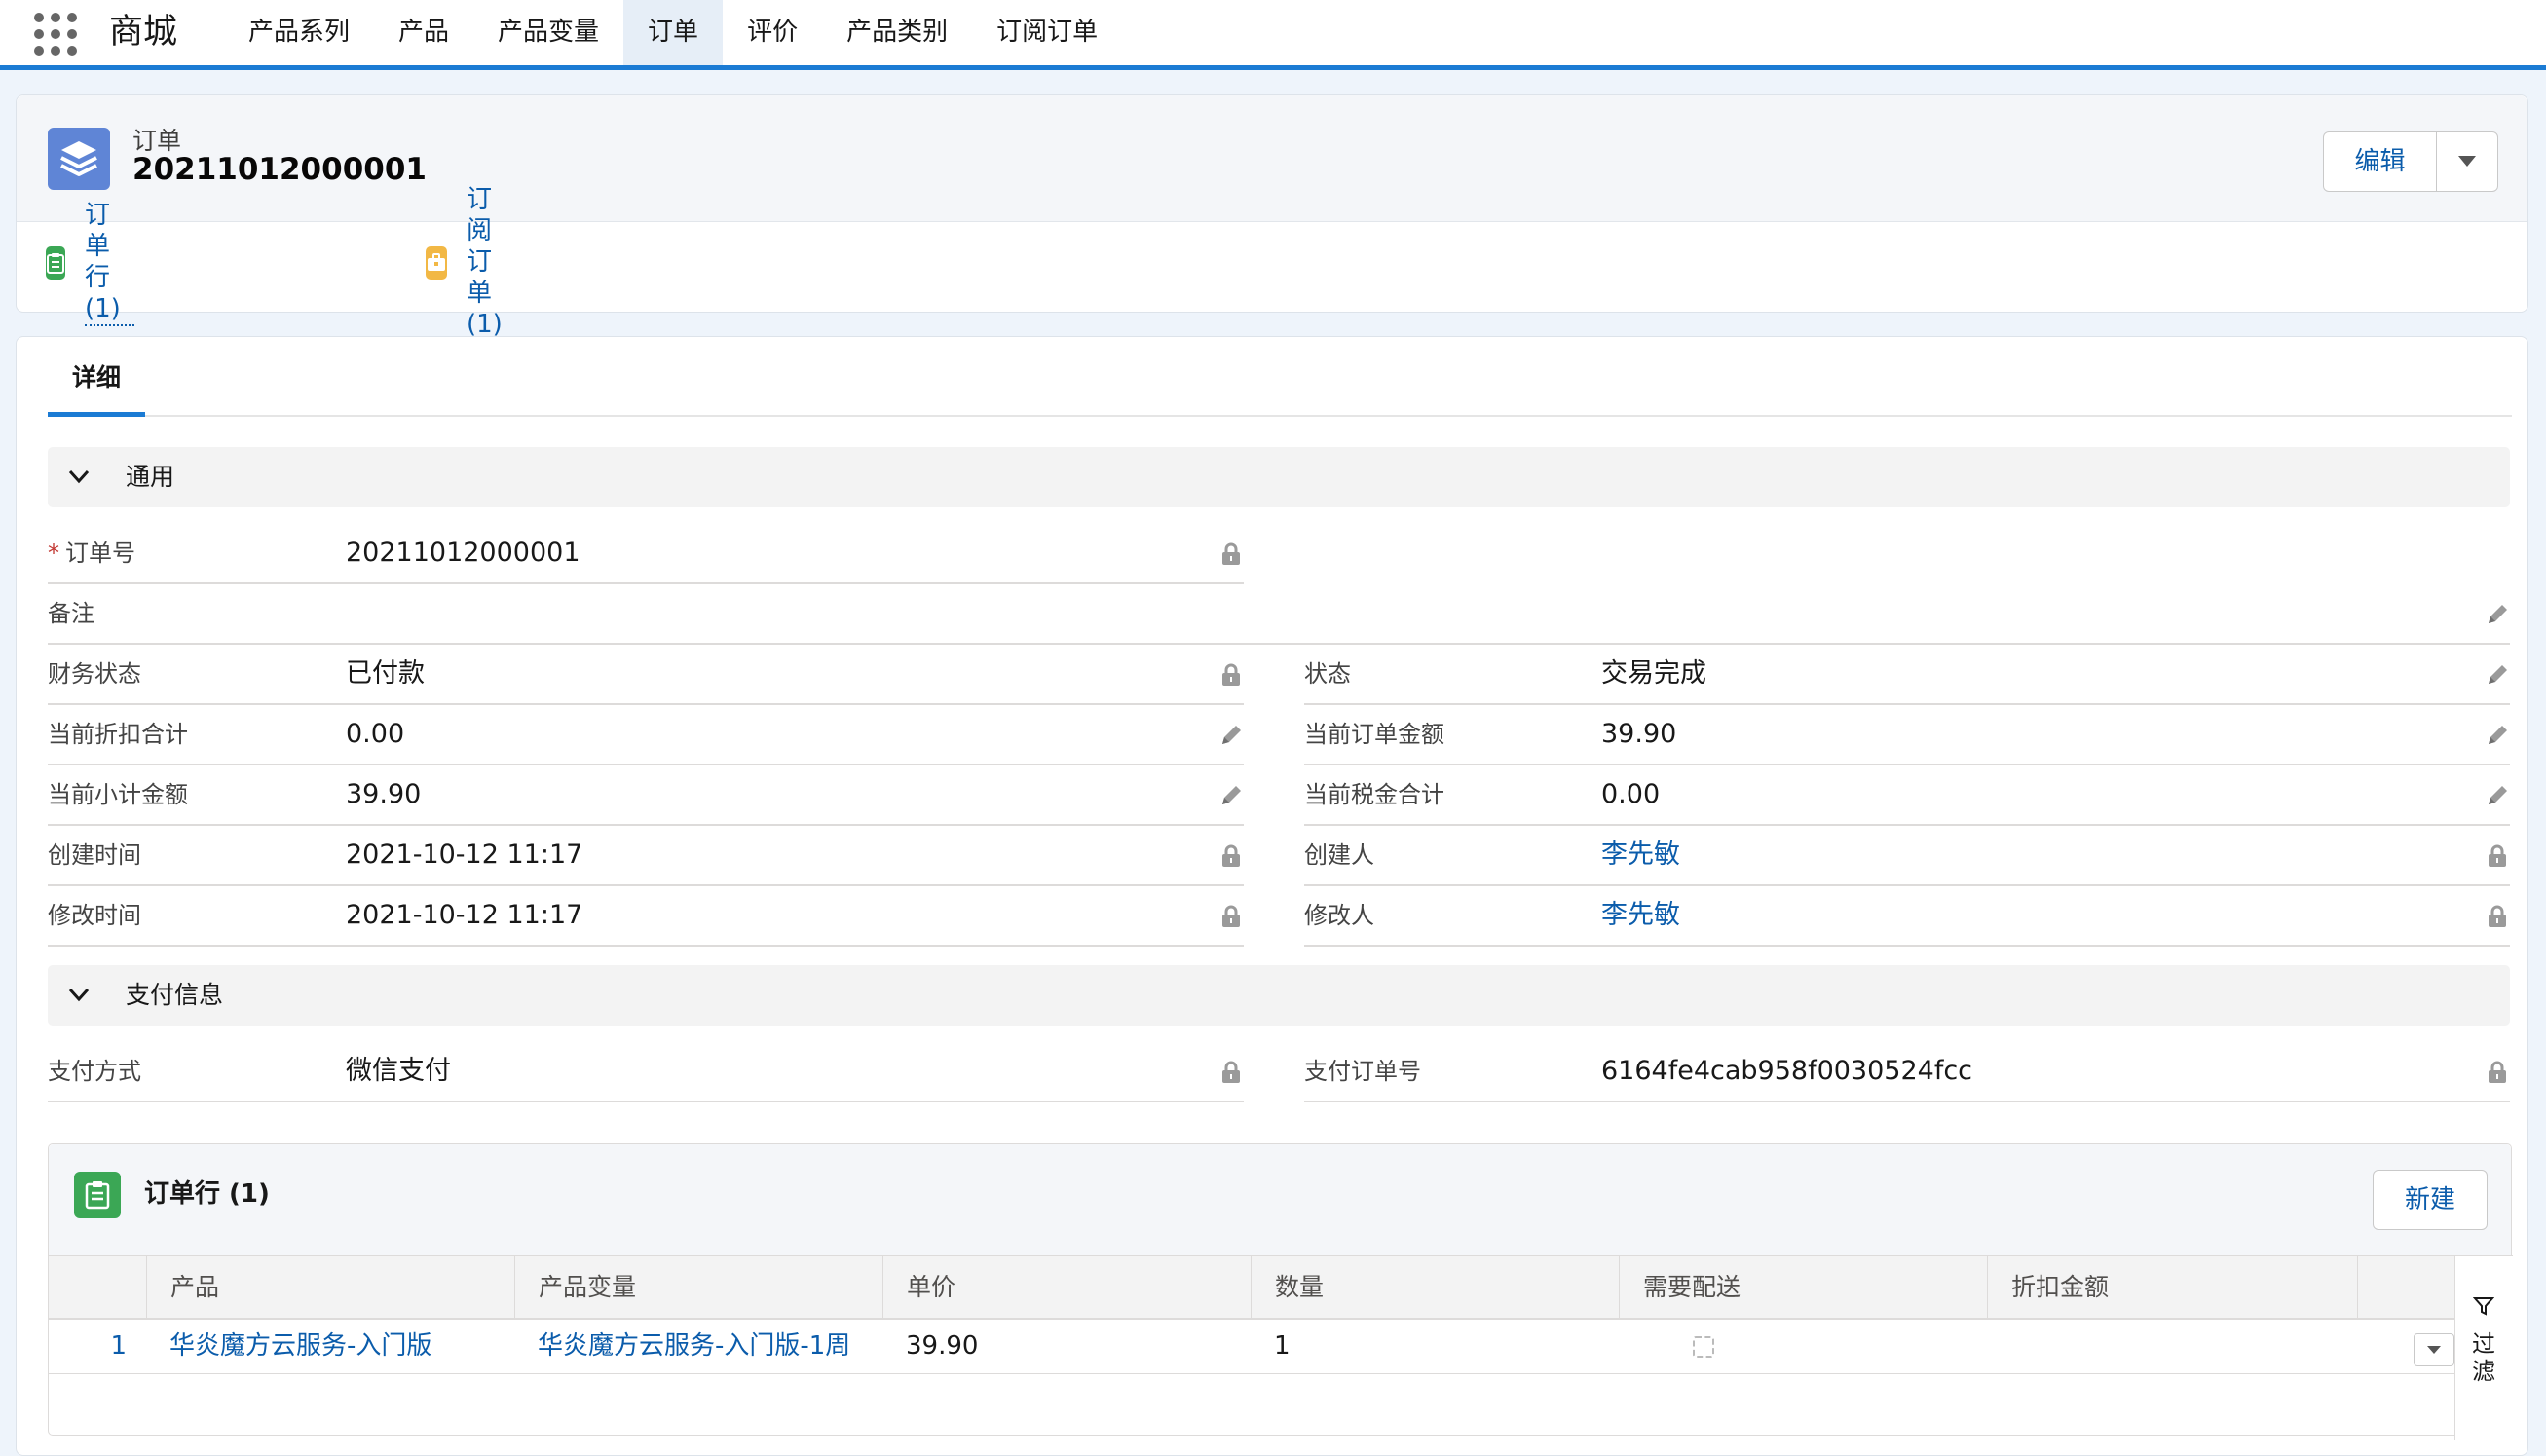  Describe the element at coordinates (143, 32) in the screenshot. I see `app-name: 商城` at that location.